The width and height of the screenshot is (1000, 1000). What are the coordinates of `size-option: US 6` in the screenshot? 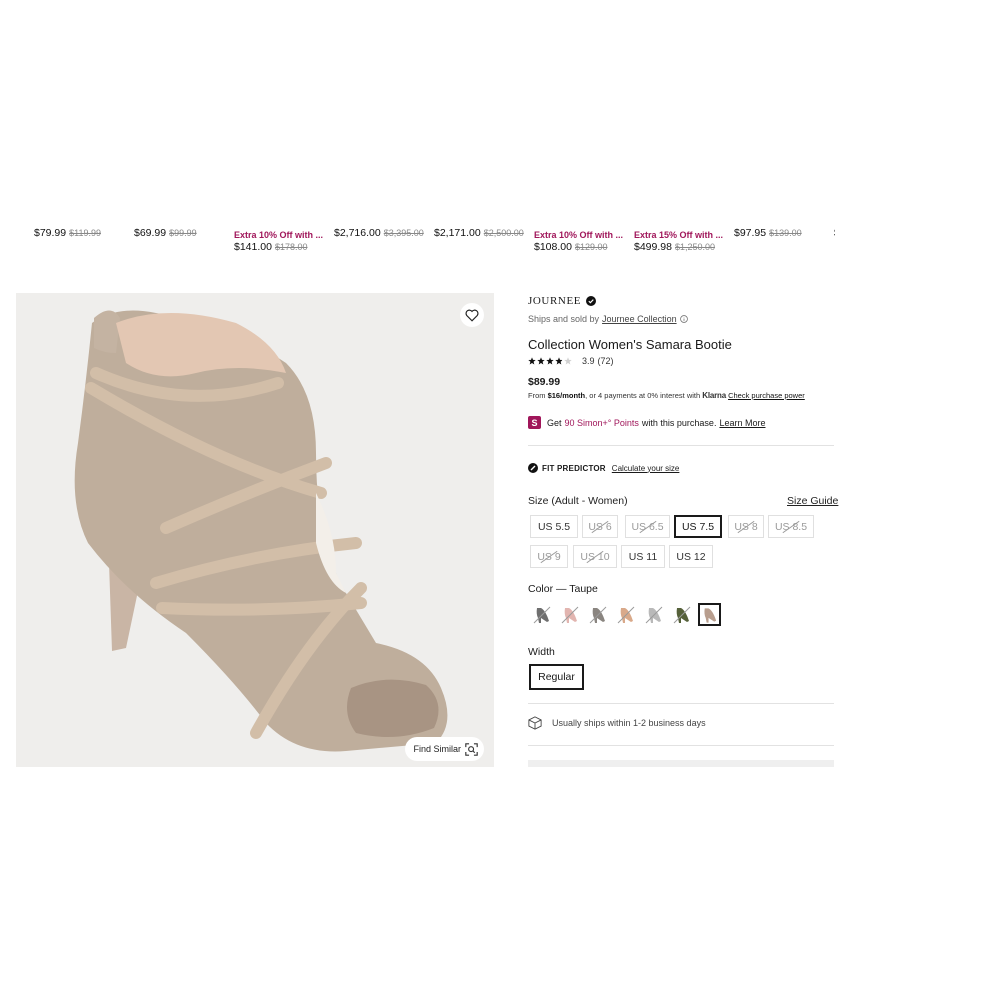 It's located at (600, 526).